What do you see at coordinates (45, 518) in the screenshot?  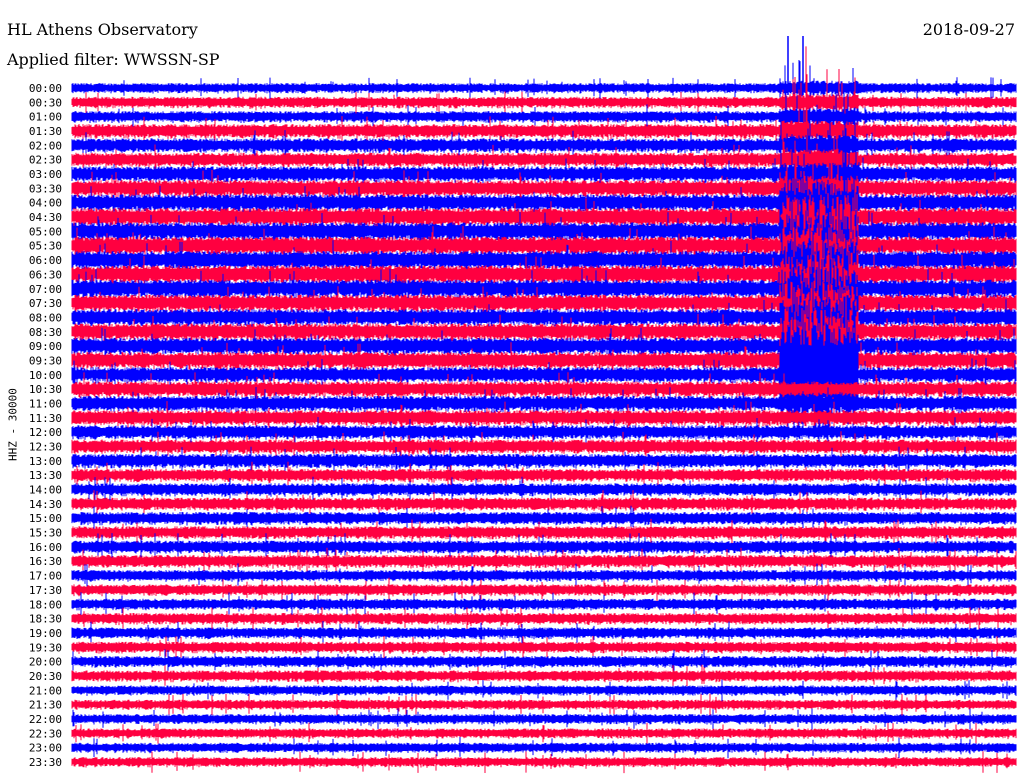 I see `row-time-label: 15:00` at bounding box center [45, 518].